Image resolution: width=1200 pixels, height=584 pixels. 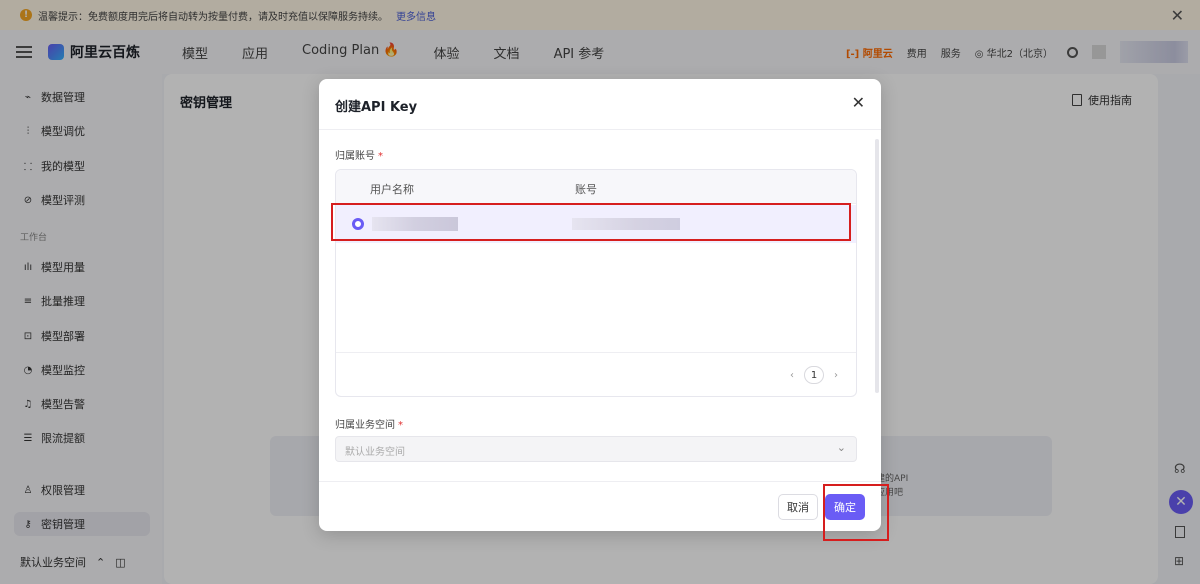 What do you see at coordinates (392, 189) in the screenshot?
I see `column-username: 用户名称` at bounding box center [392, 189].